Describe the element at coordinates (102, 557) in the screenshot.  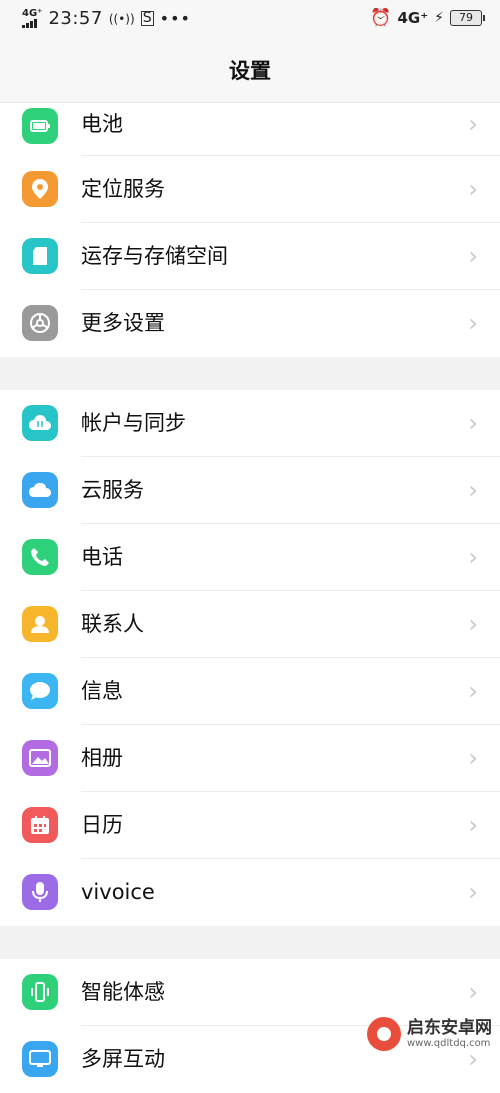
I see `settings-item-label: 电话` at that location.